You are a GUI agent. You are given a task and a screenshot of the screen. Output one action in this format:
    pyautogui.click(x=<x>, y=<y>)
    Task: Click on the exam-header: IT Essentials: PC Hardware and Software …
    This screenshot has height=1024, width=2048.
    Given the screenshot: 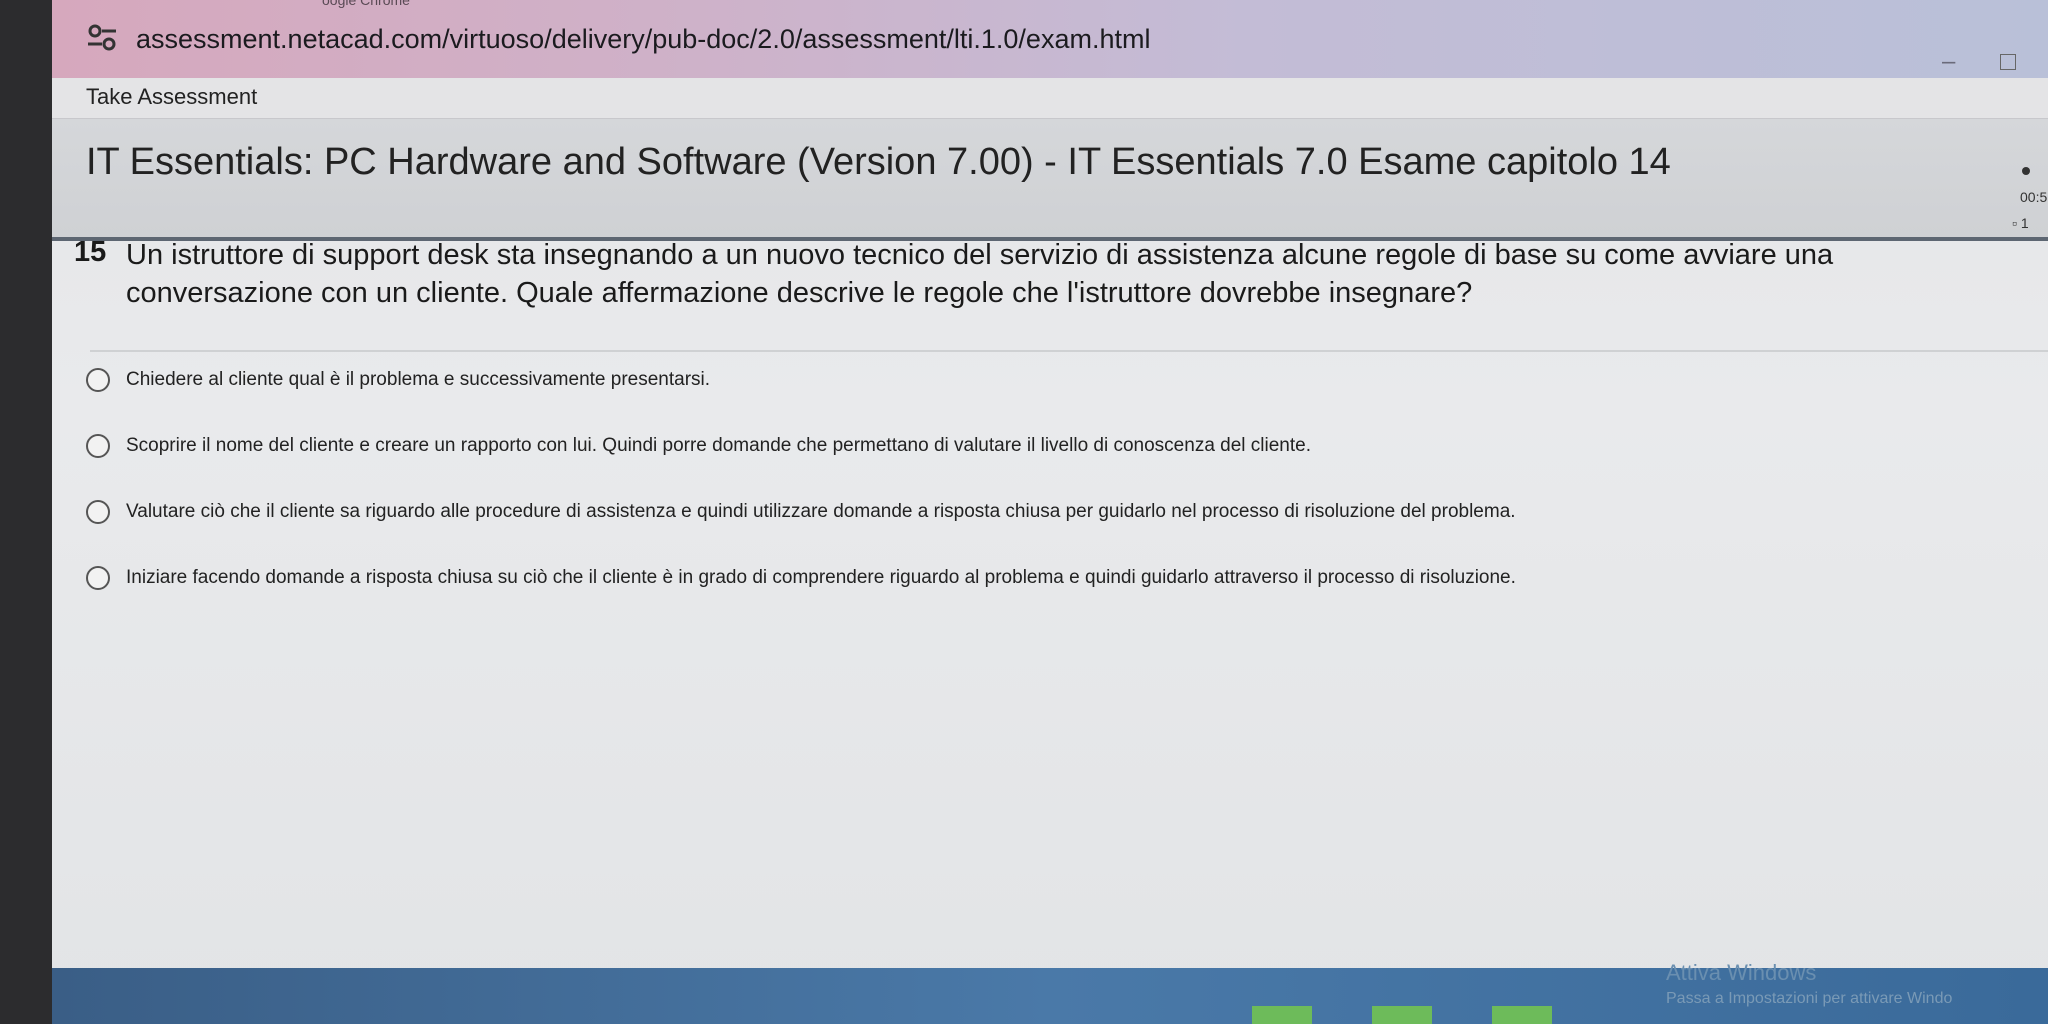 What is the action you would take?
    pyautogui.click(x=1050, y=180)
    